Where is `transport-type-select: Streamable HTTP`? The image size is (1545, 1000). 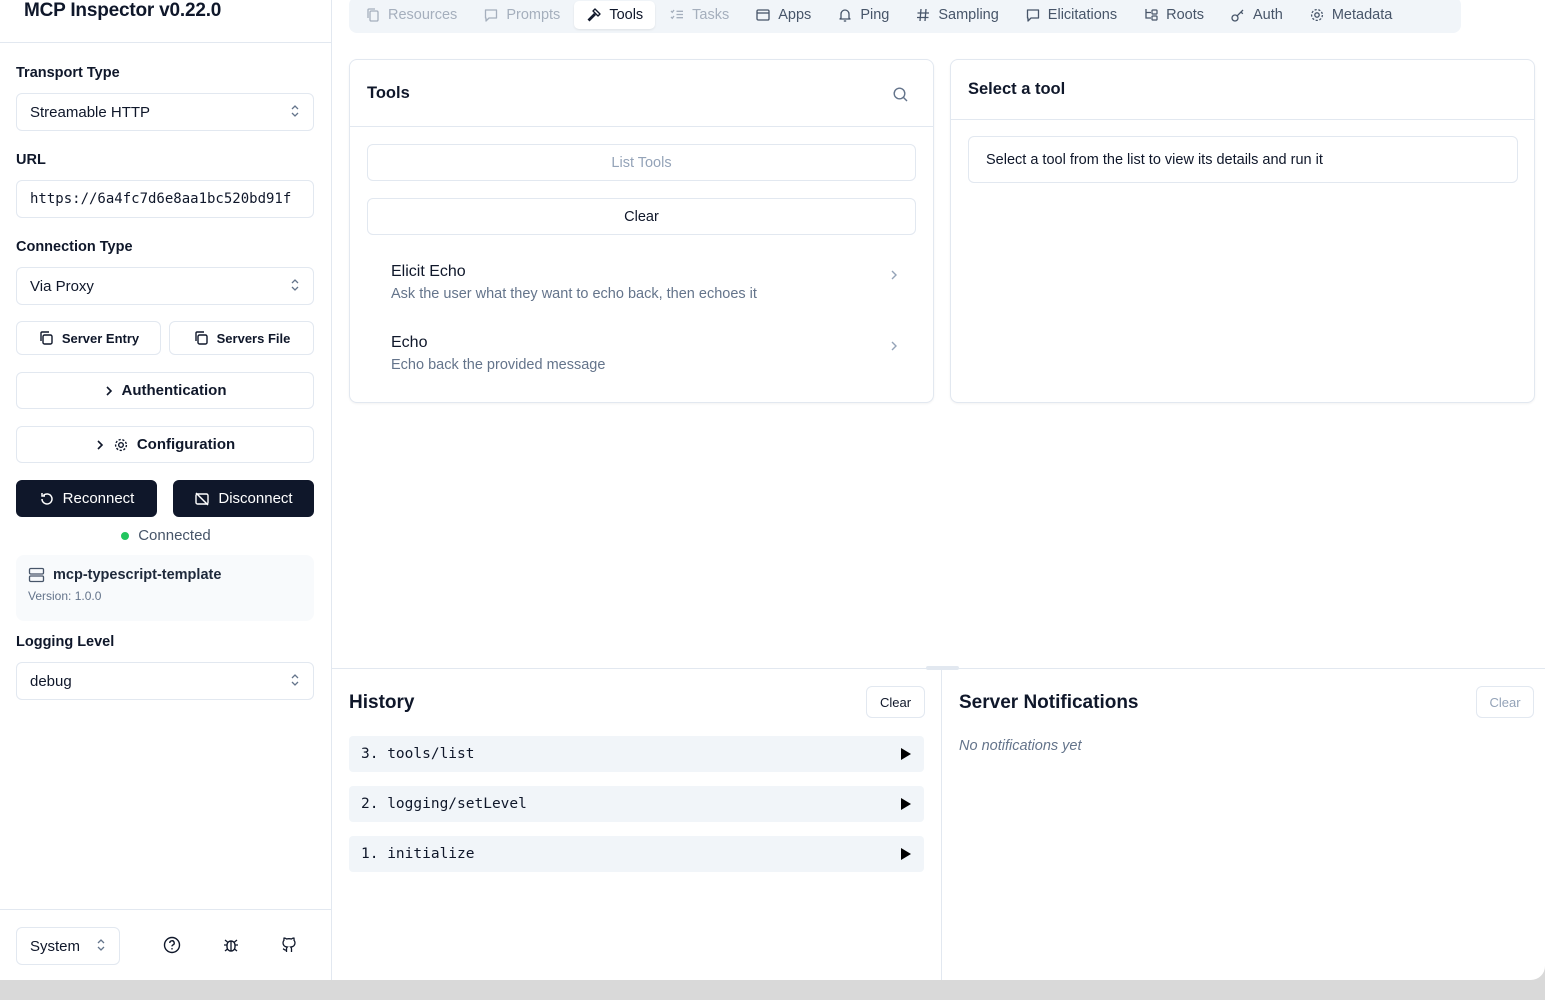 transport-type-select: Streamable HTTP is located at coordinates (165, 112).